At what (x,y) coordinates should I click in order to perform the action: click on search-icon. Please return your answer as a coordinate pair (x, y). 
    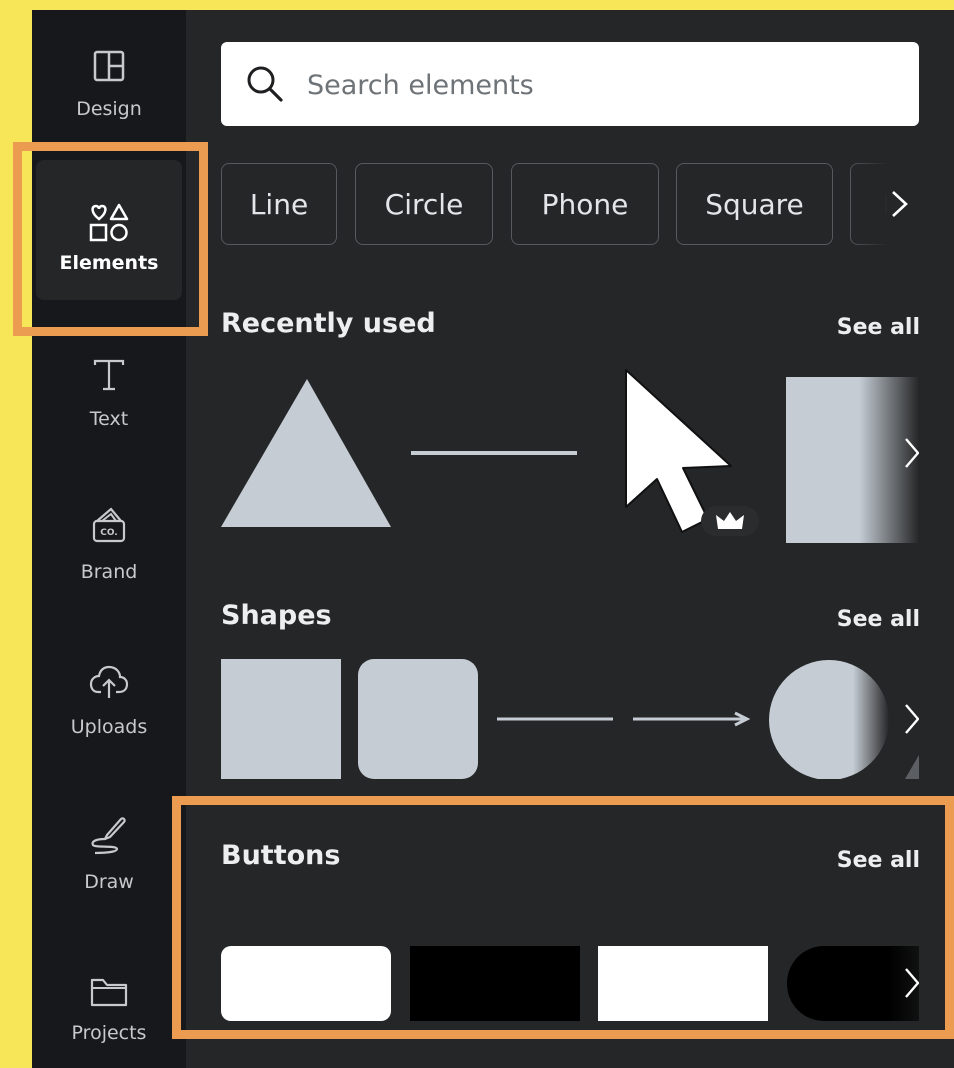
    Looking at the image, I should click on (265, 86).